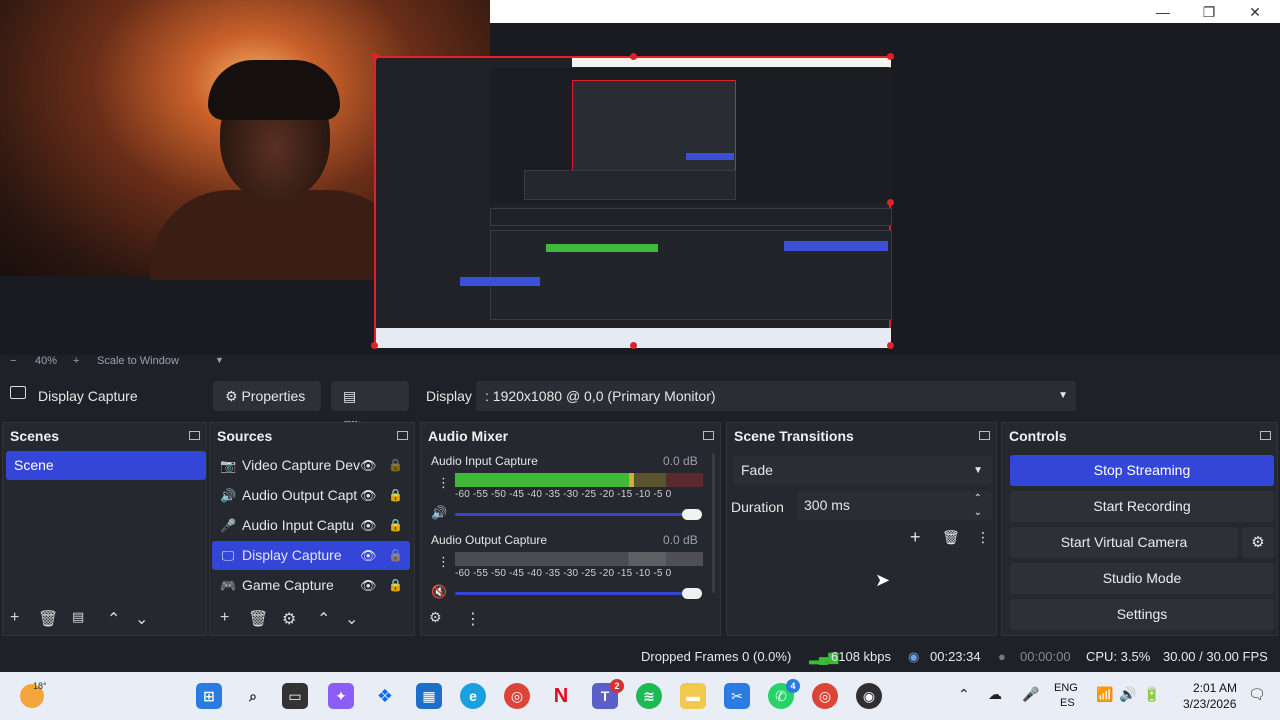 The width and height of the screenshot is (1280, 720). Describe the element at coordinates (78, 617) in the screenshot. I see `filter-icon: ▤` at that location.